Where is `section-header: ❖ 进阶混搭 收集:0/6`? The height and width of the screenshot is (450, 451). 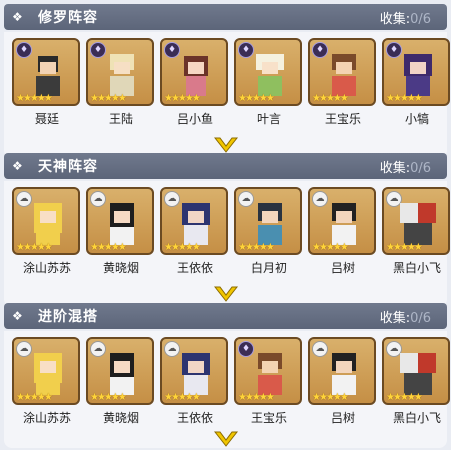
section-header: ❖ 进阶混搭 收集:0/6 is located at coordinates (225, 316).